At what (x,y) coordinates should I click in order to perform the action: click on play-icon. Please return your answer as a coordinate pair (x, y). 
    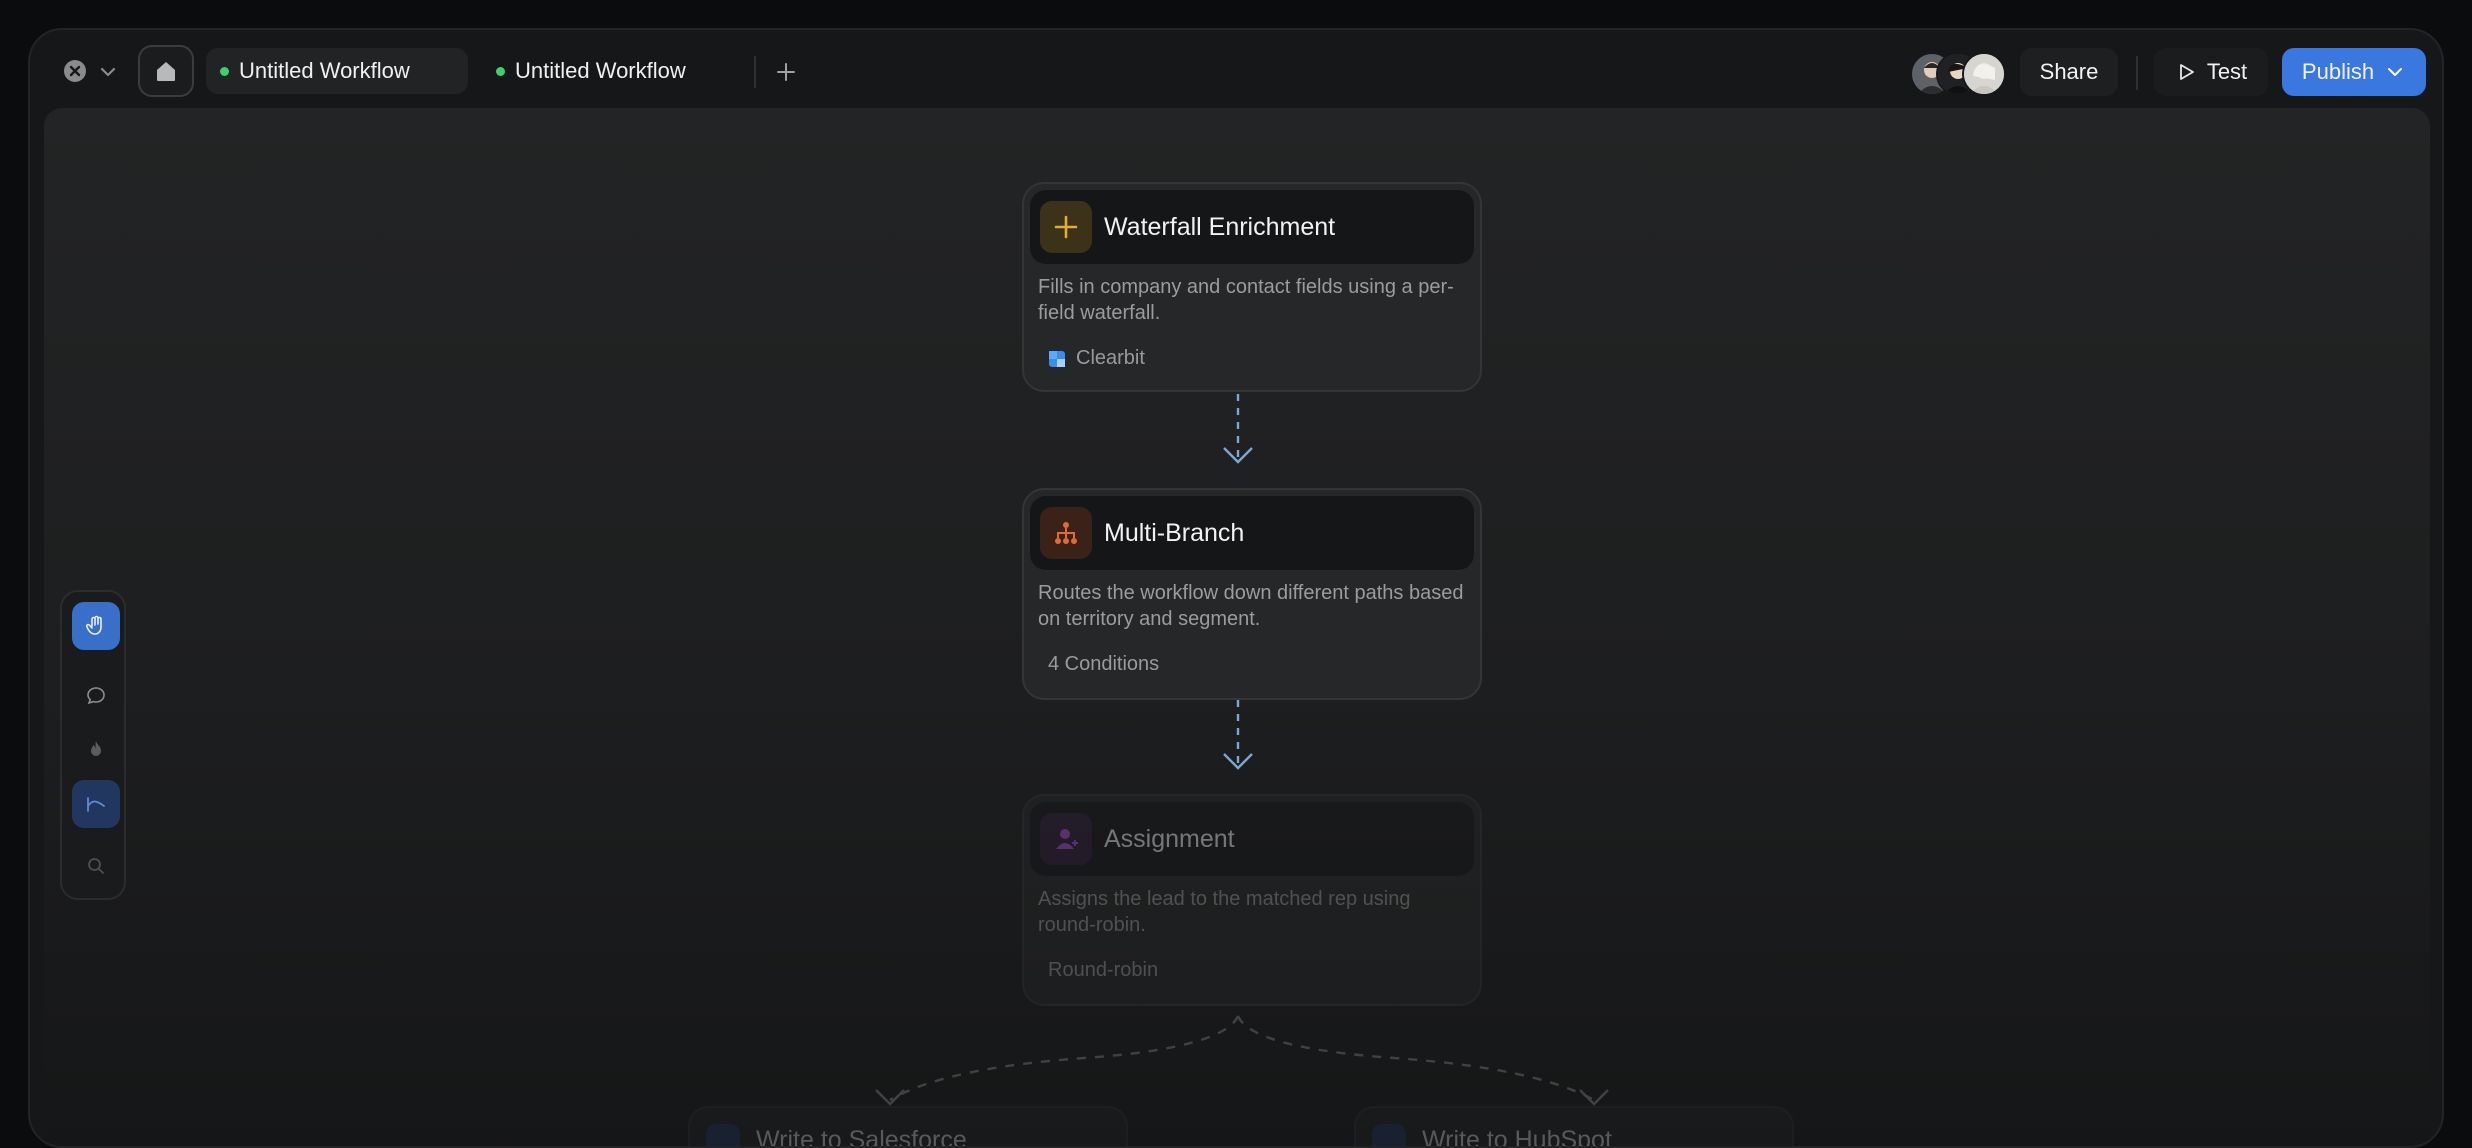
    Looking at the image, I should click on (2186, 72).